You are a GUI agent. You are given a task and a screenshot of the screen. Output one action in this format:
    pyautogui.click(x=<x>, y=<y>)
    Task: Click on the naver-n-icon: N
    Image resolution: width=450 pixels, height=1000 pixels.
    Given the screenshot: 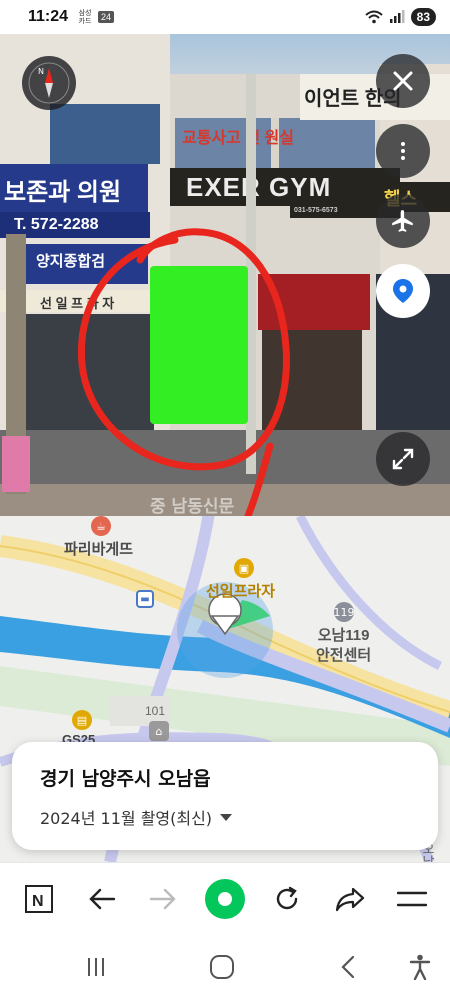 What is the action you would take?
    pyautogui.click(x=39, y=899)
    